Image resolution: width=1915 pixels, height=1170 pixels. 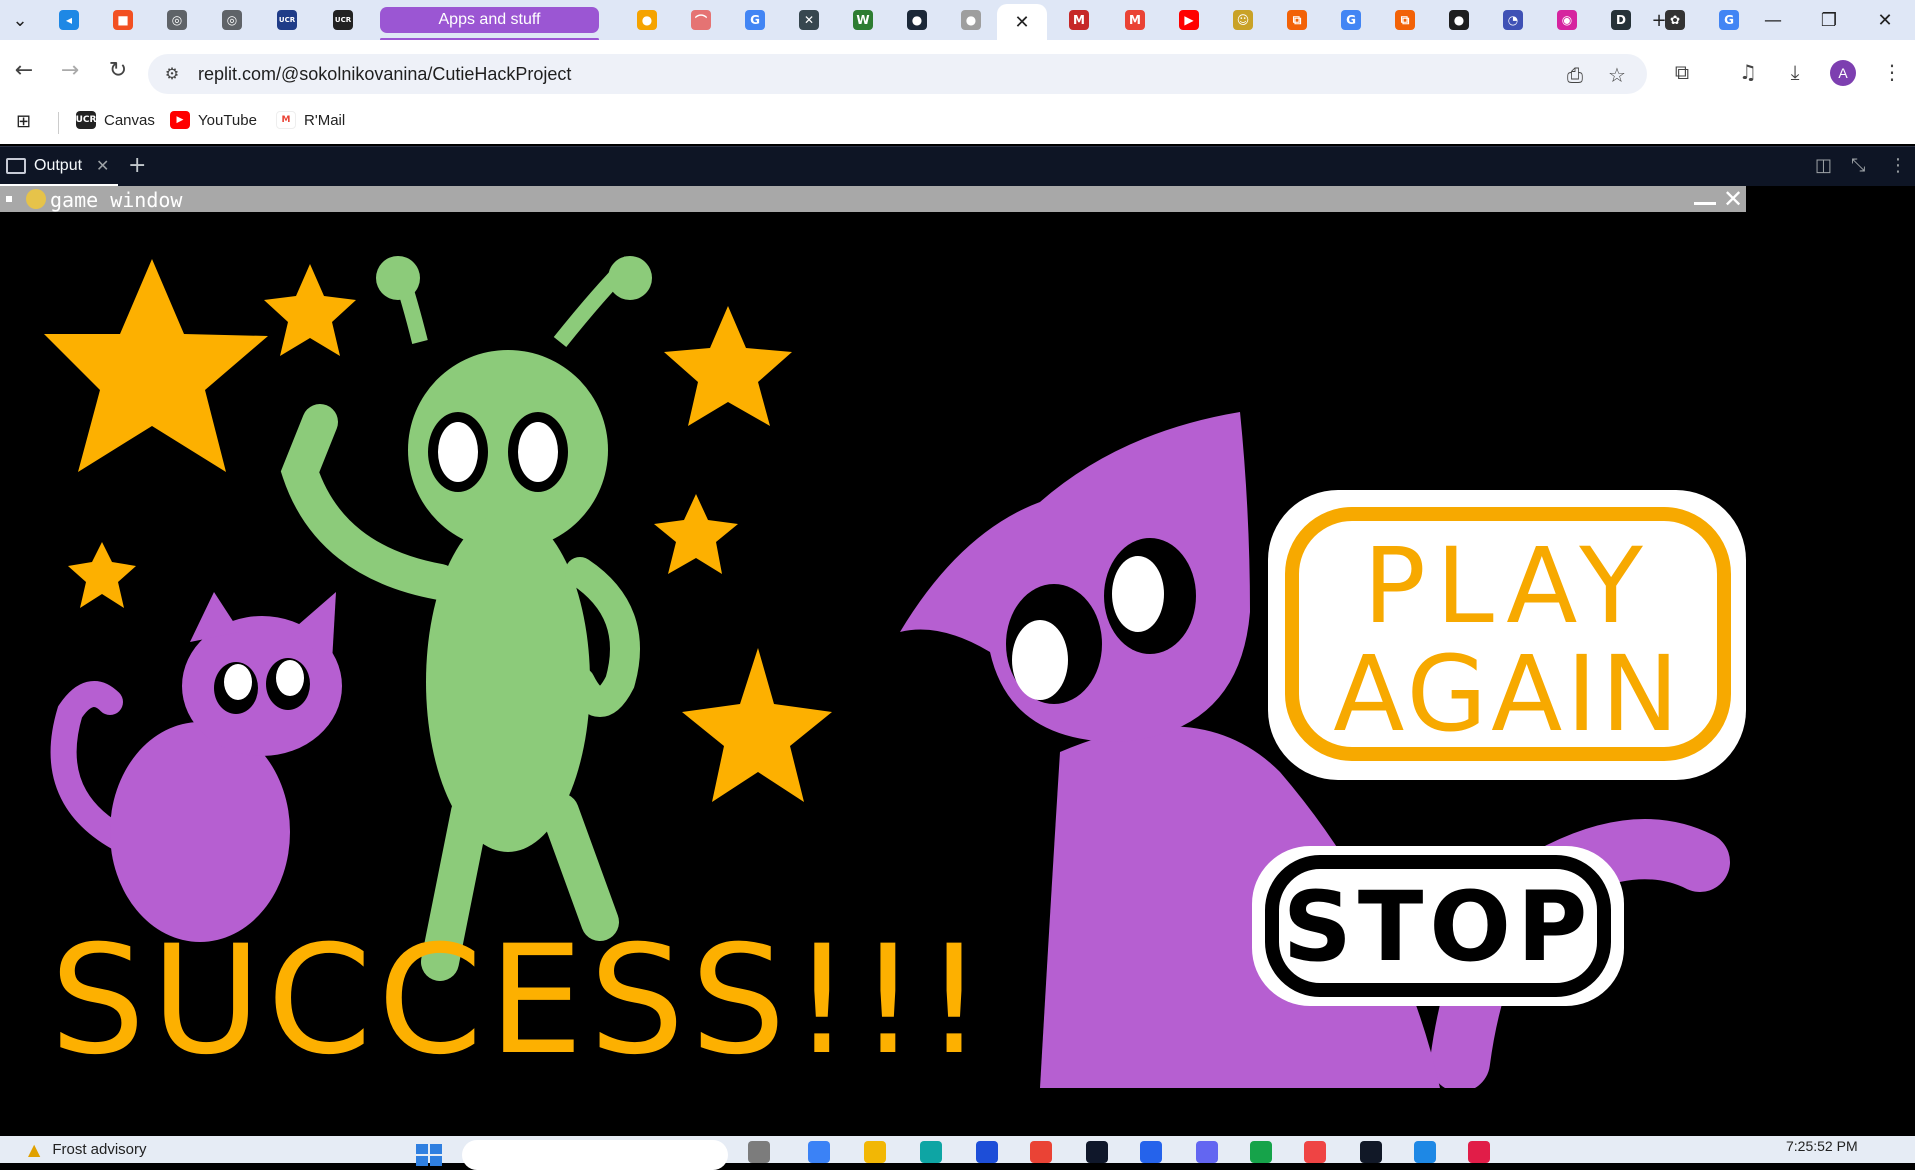 I want to click on downloads-icon: ⤓, so click(x=1795, y=72).